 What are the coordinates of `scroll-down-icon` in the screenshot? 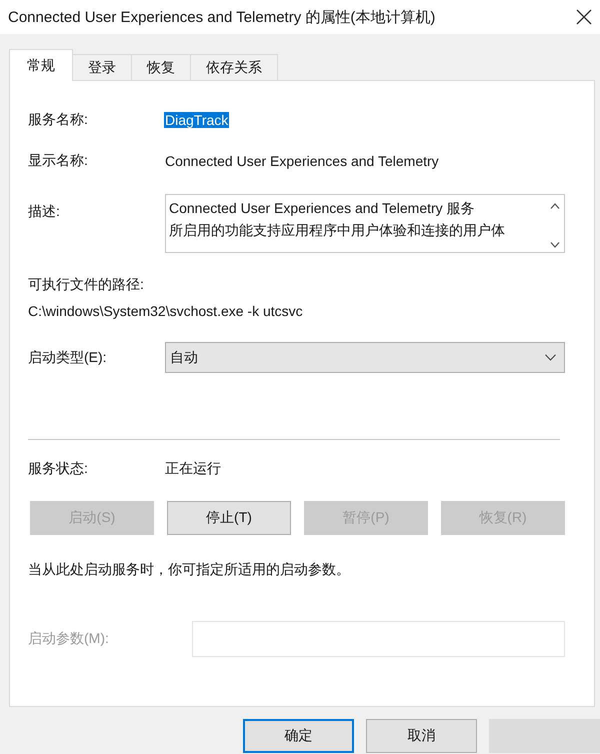 It's located at (555, 245).